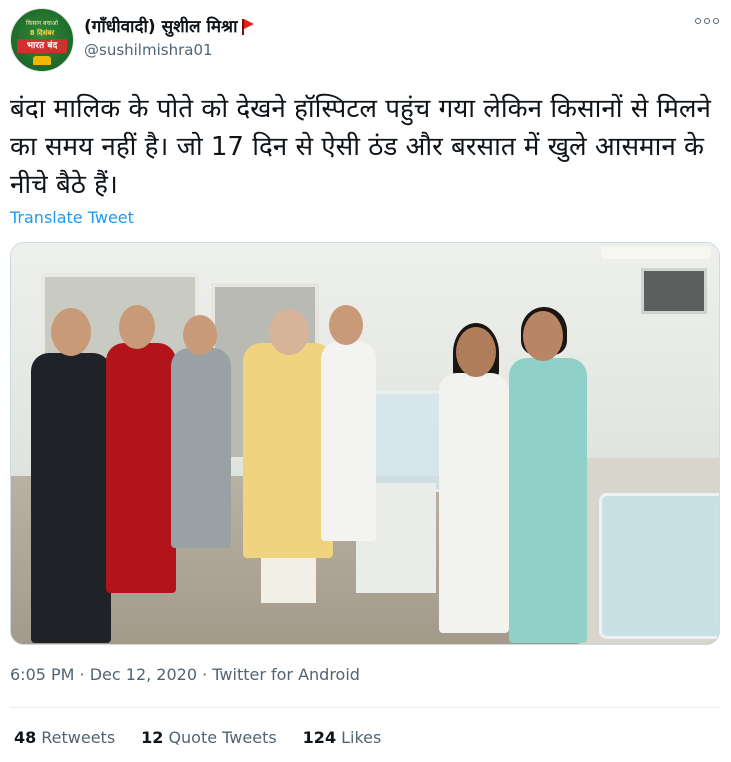 Image resolution: width=731 pixels, height=762 pixels. I want to click on likes-label: Likes, so click(361, 737).